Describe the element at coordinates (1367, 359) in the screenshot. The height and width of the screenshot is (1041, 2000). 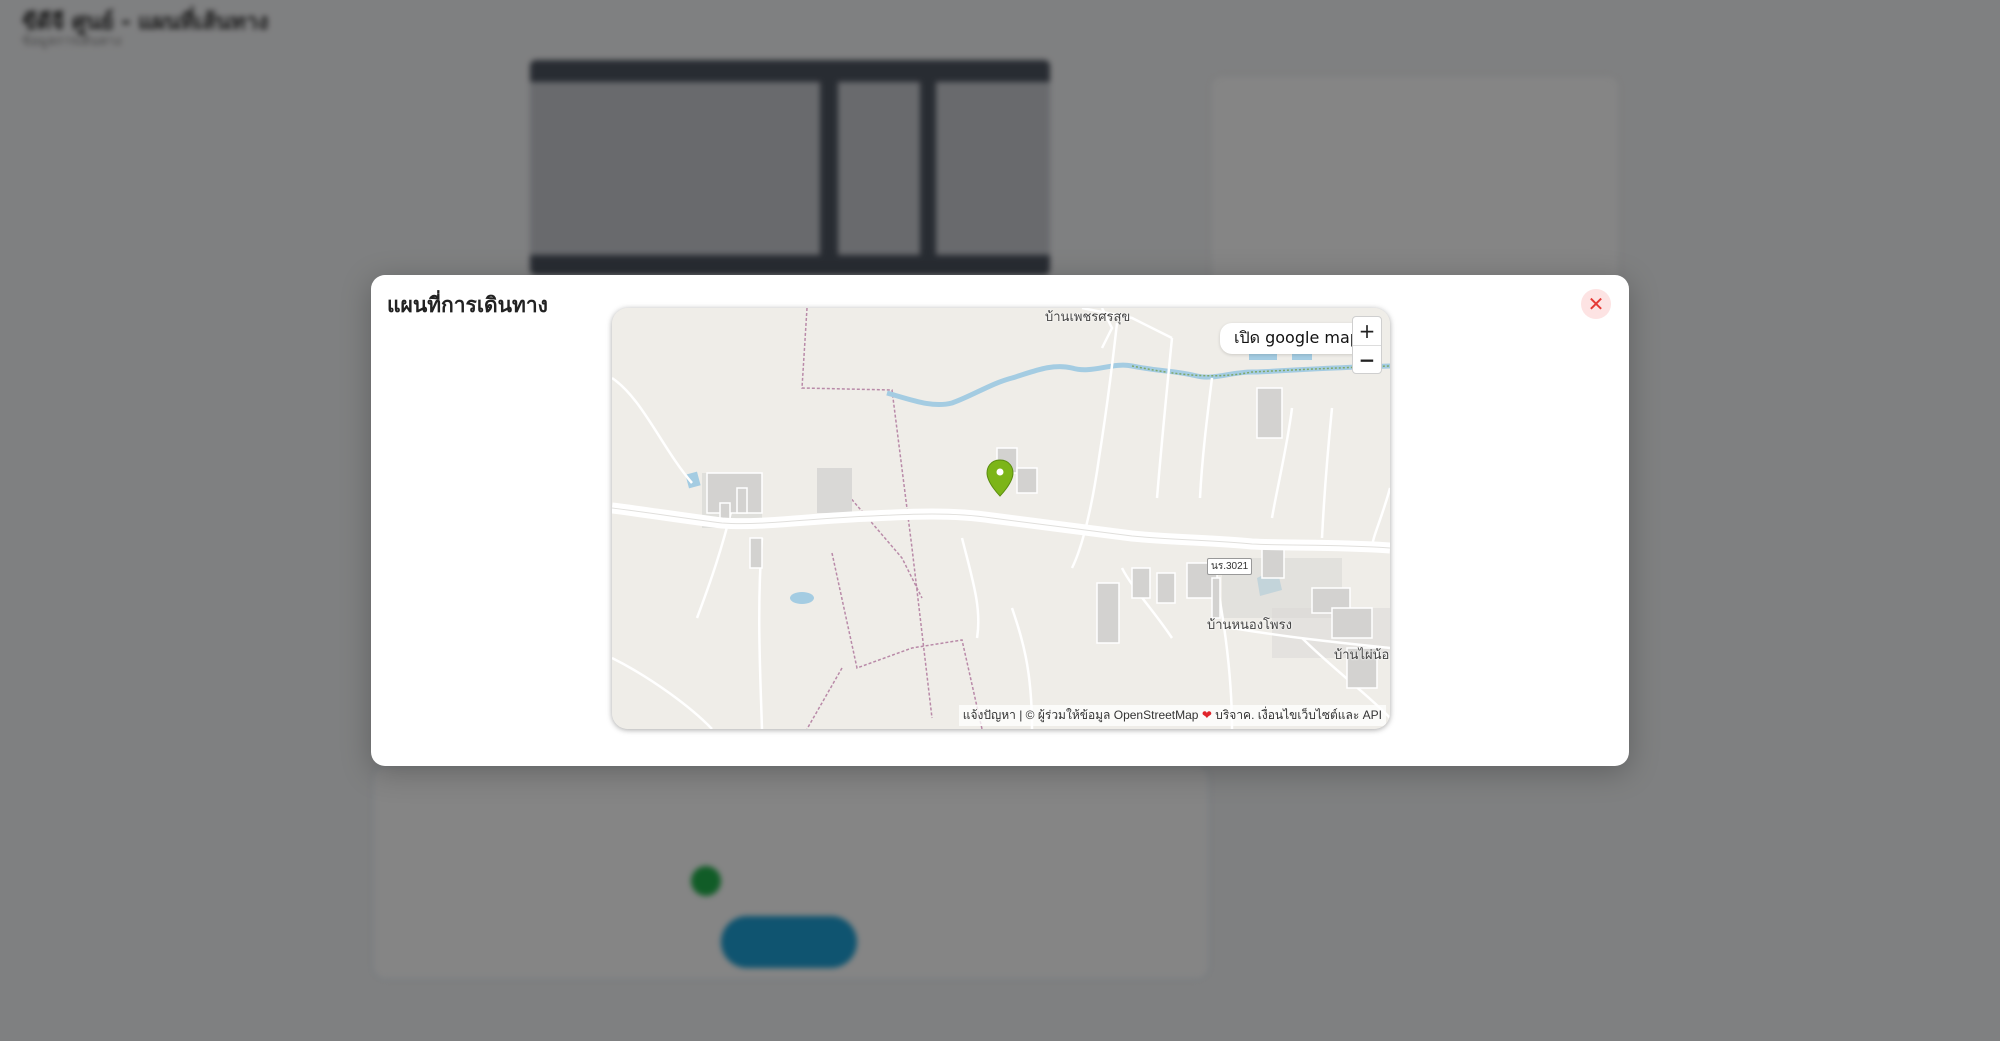
I see `zoom-out-button: −` at that location.